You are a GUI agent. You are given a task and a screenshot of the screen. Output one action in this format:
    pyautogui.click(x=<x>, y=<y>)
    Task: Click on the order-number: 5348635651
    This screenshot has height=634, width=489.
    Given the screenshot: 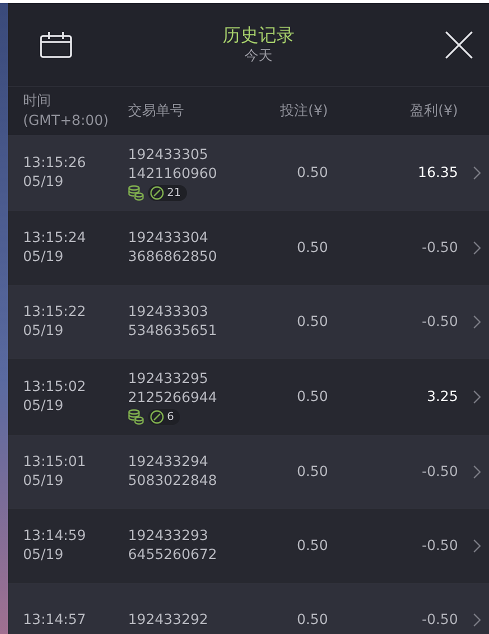 What is the action you would take?
    pyautogui.click(x=173, y=331)
    